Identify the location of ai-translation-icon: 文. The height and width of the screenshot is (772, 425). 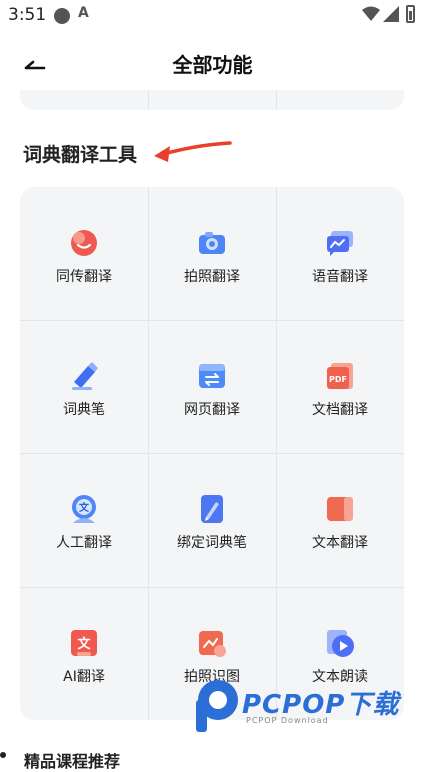
(84, 643).